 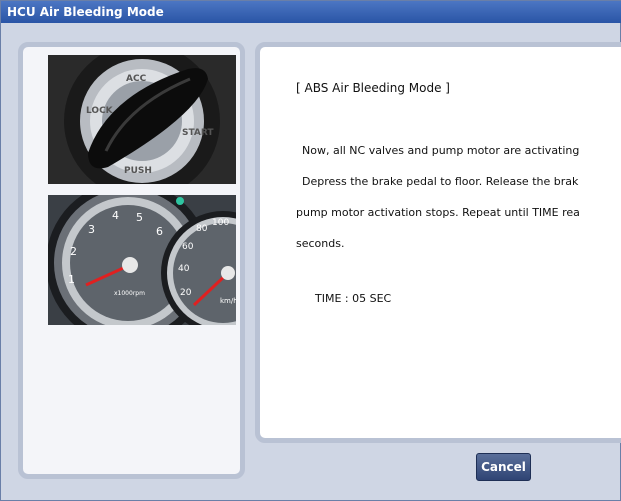 I want to click on tach-unit-label: x1000rpm, so click(x=129, y=293).